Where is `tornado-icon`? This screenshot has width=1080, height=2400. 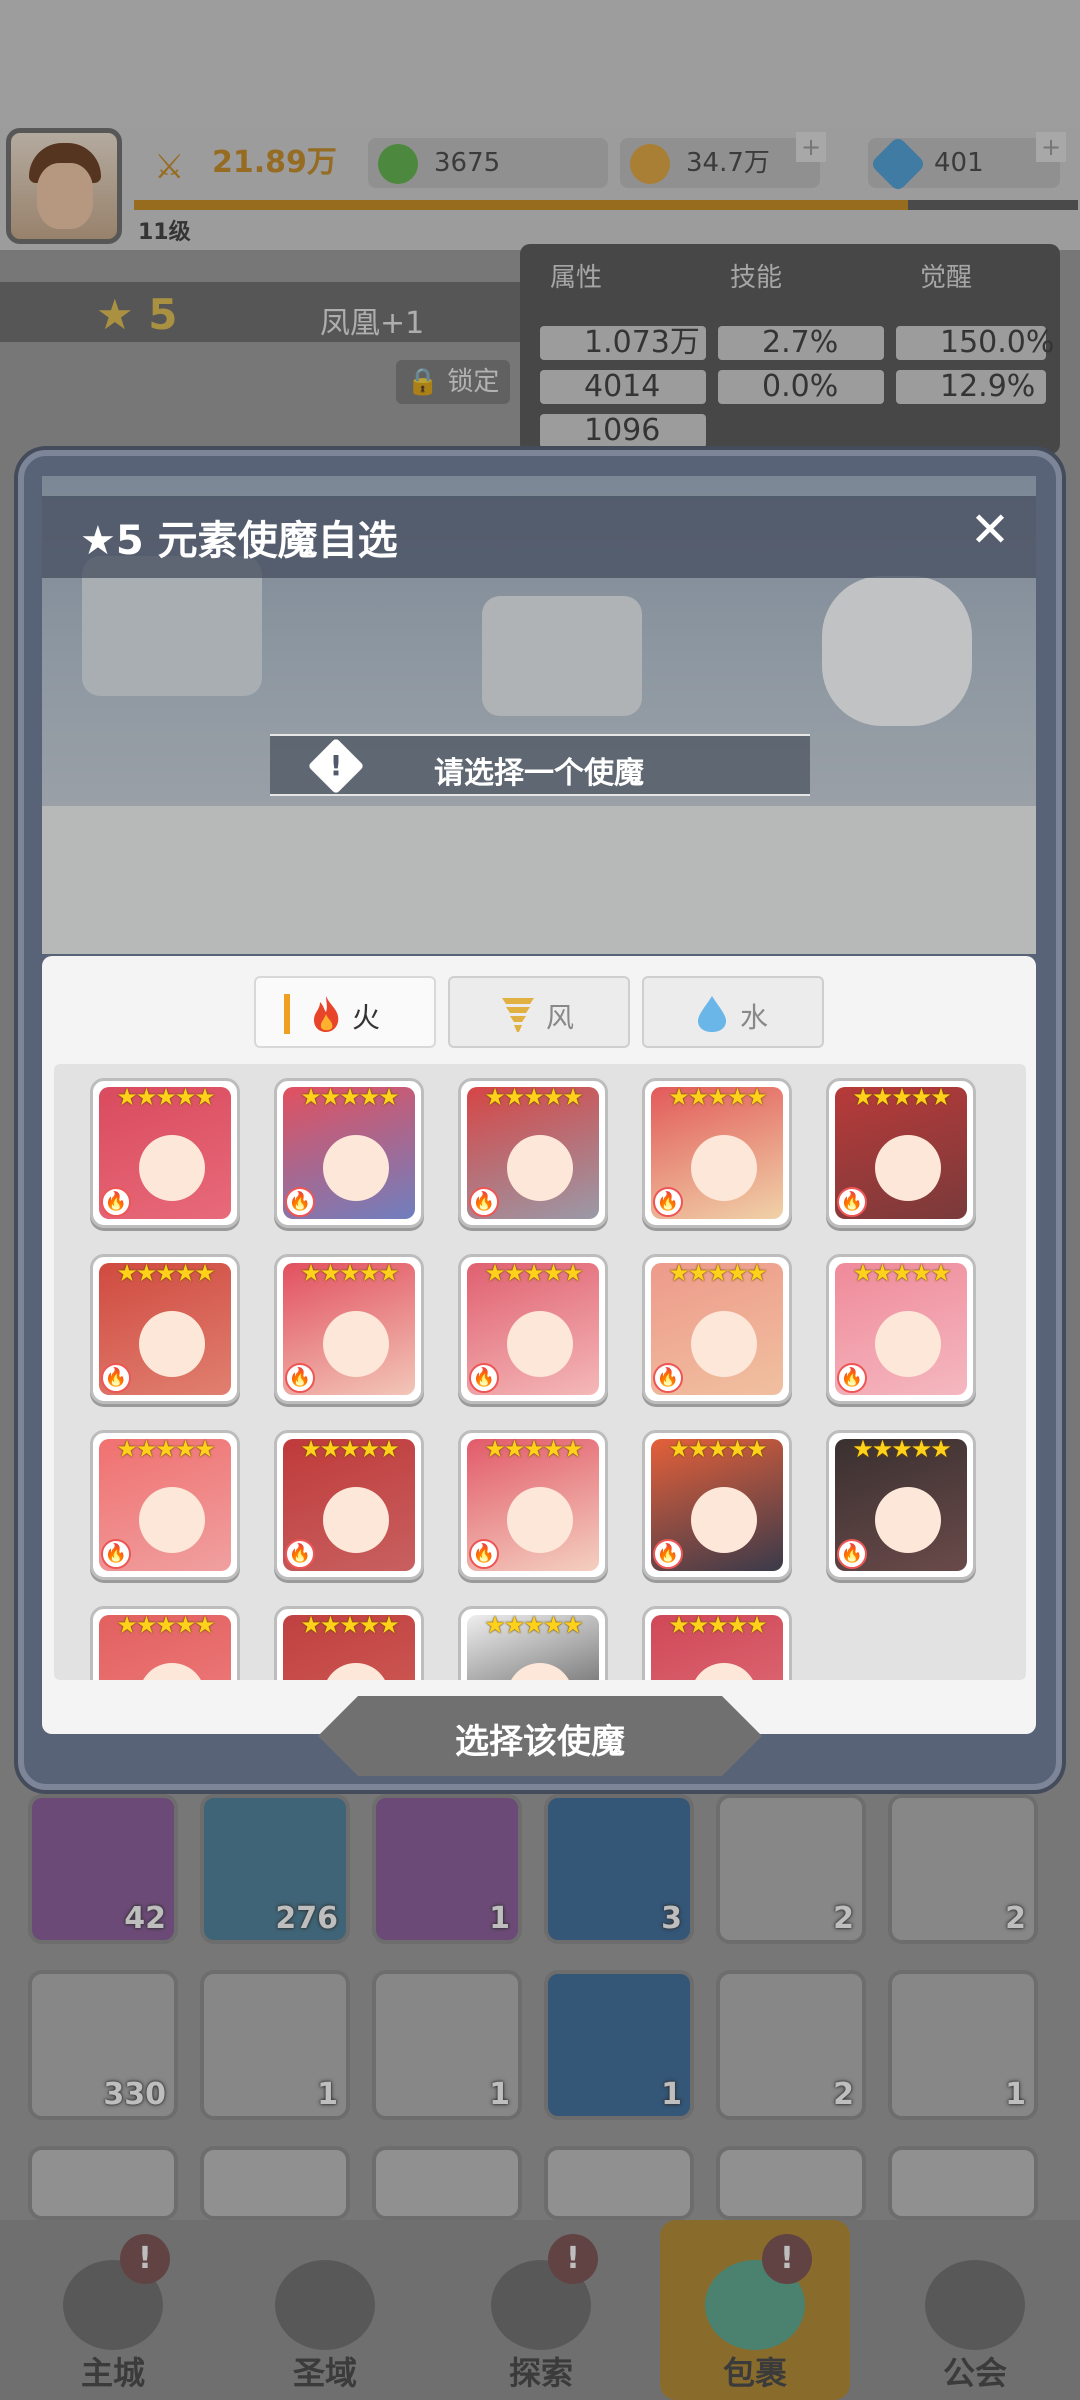 tornado-icon is located at coordinates (518, 1014).